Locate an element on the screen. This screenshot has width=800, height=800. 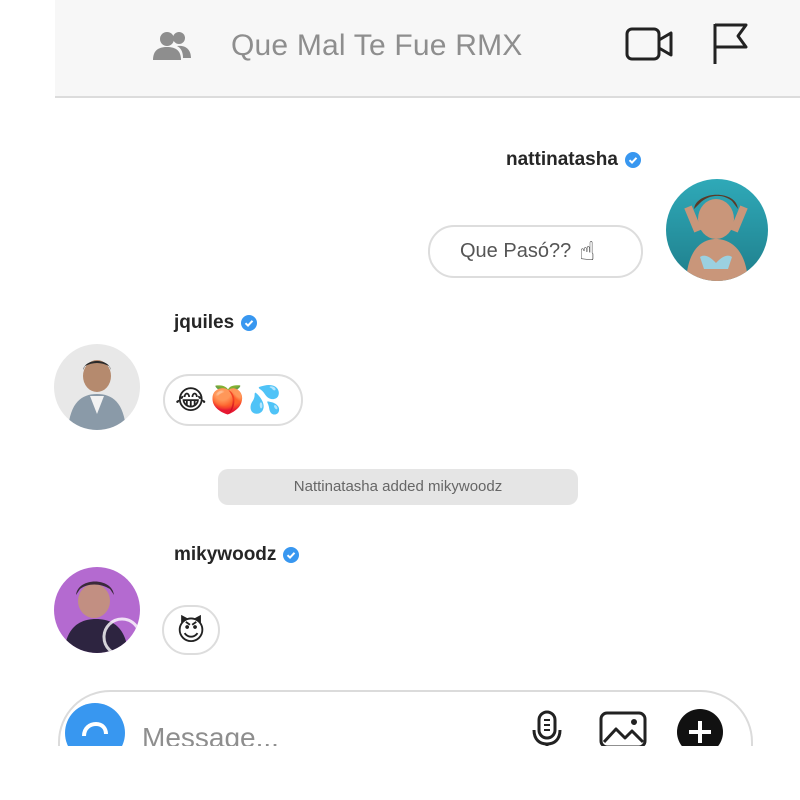
avatar-nattinatasha is located at coordinates (717, 230).